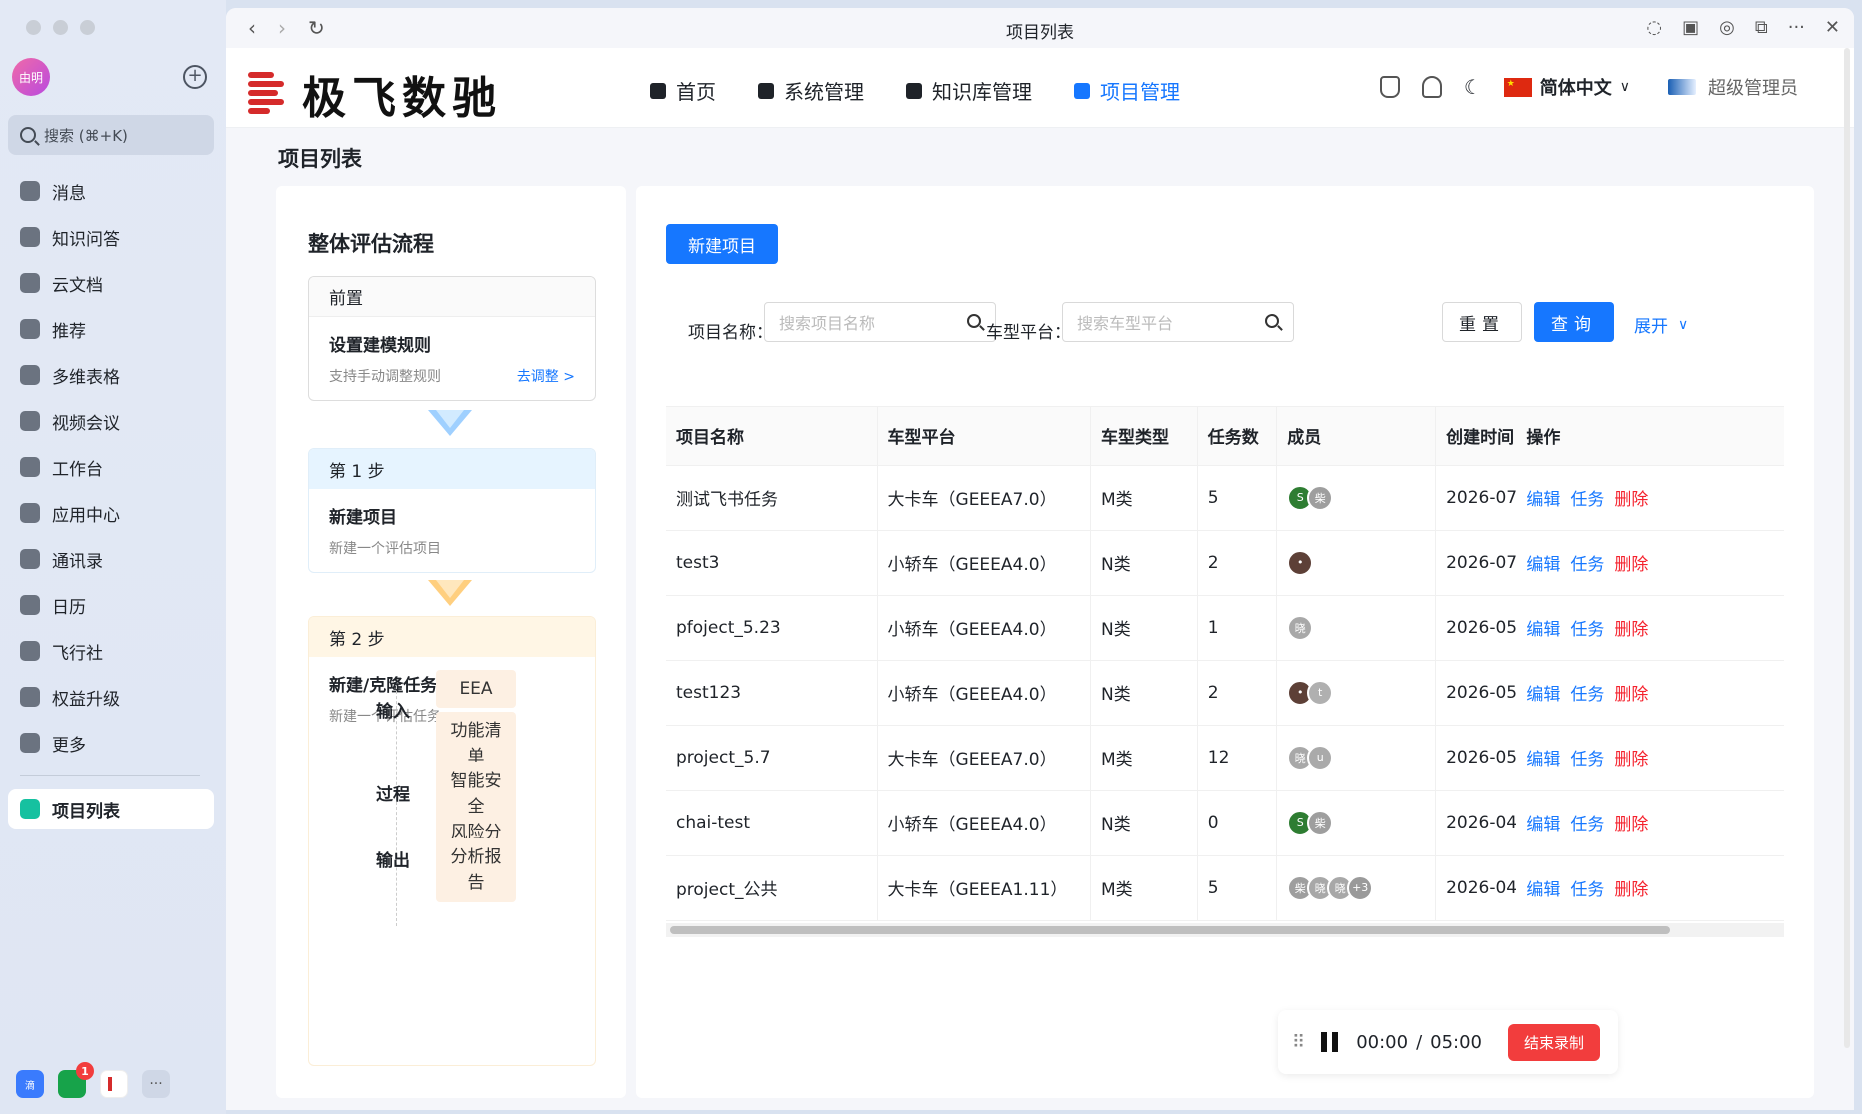 This screenshot has height=1114, width=1862. I want to click on nav-item: 系统管理, so click(811, 90).